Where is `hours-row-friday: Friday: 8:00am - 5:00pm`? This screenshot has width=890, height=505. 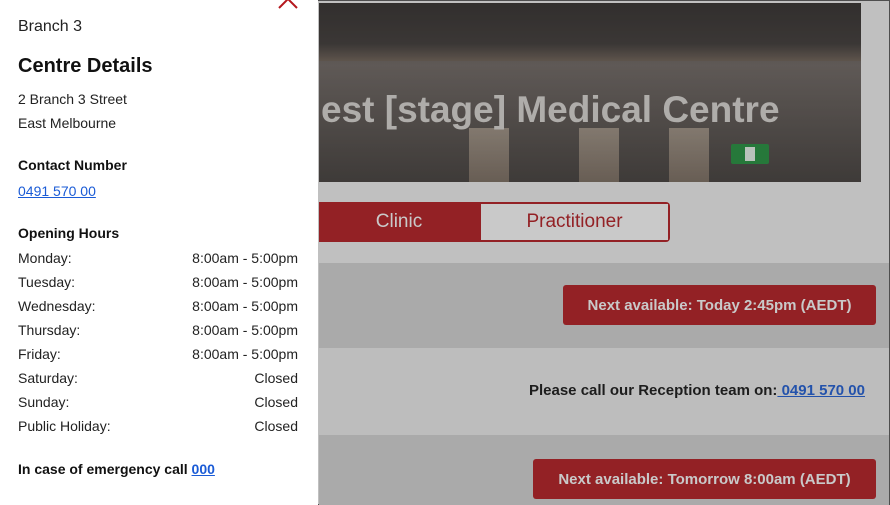 hours-row-friday: Friday: 8:00am - 5:00pm is located at coordinates (158, 358).